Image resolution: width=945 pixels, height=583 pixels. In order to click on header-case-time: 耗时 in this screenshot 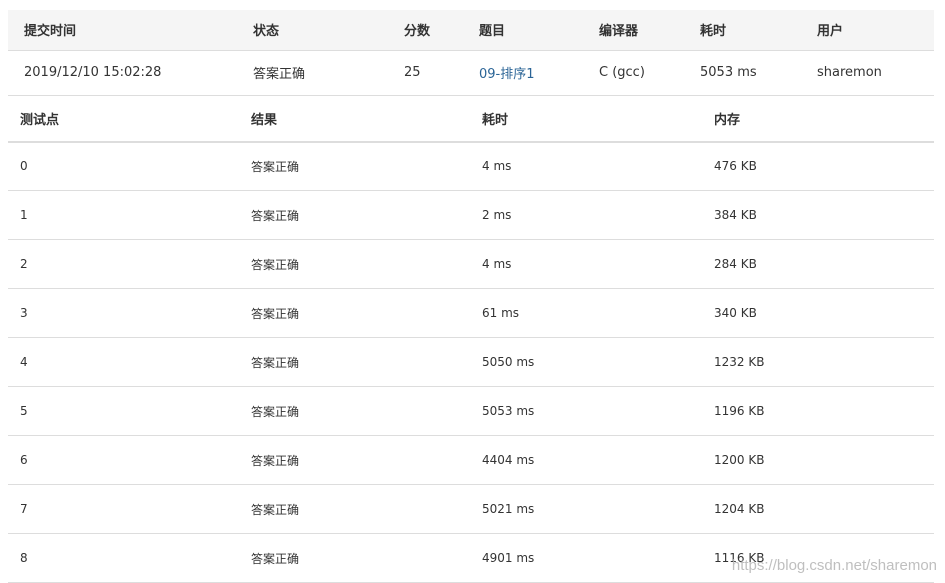, I will do `click(586, 119)`.